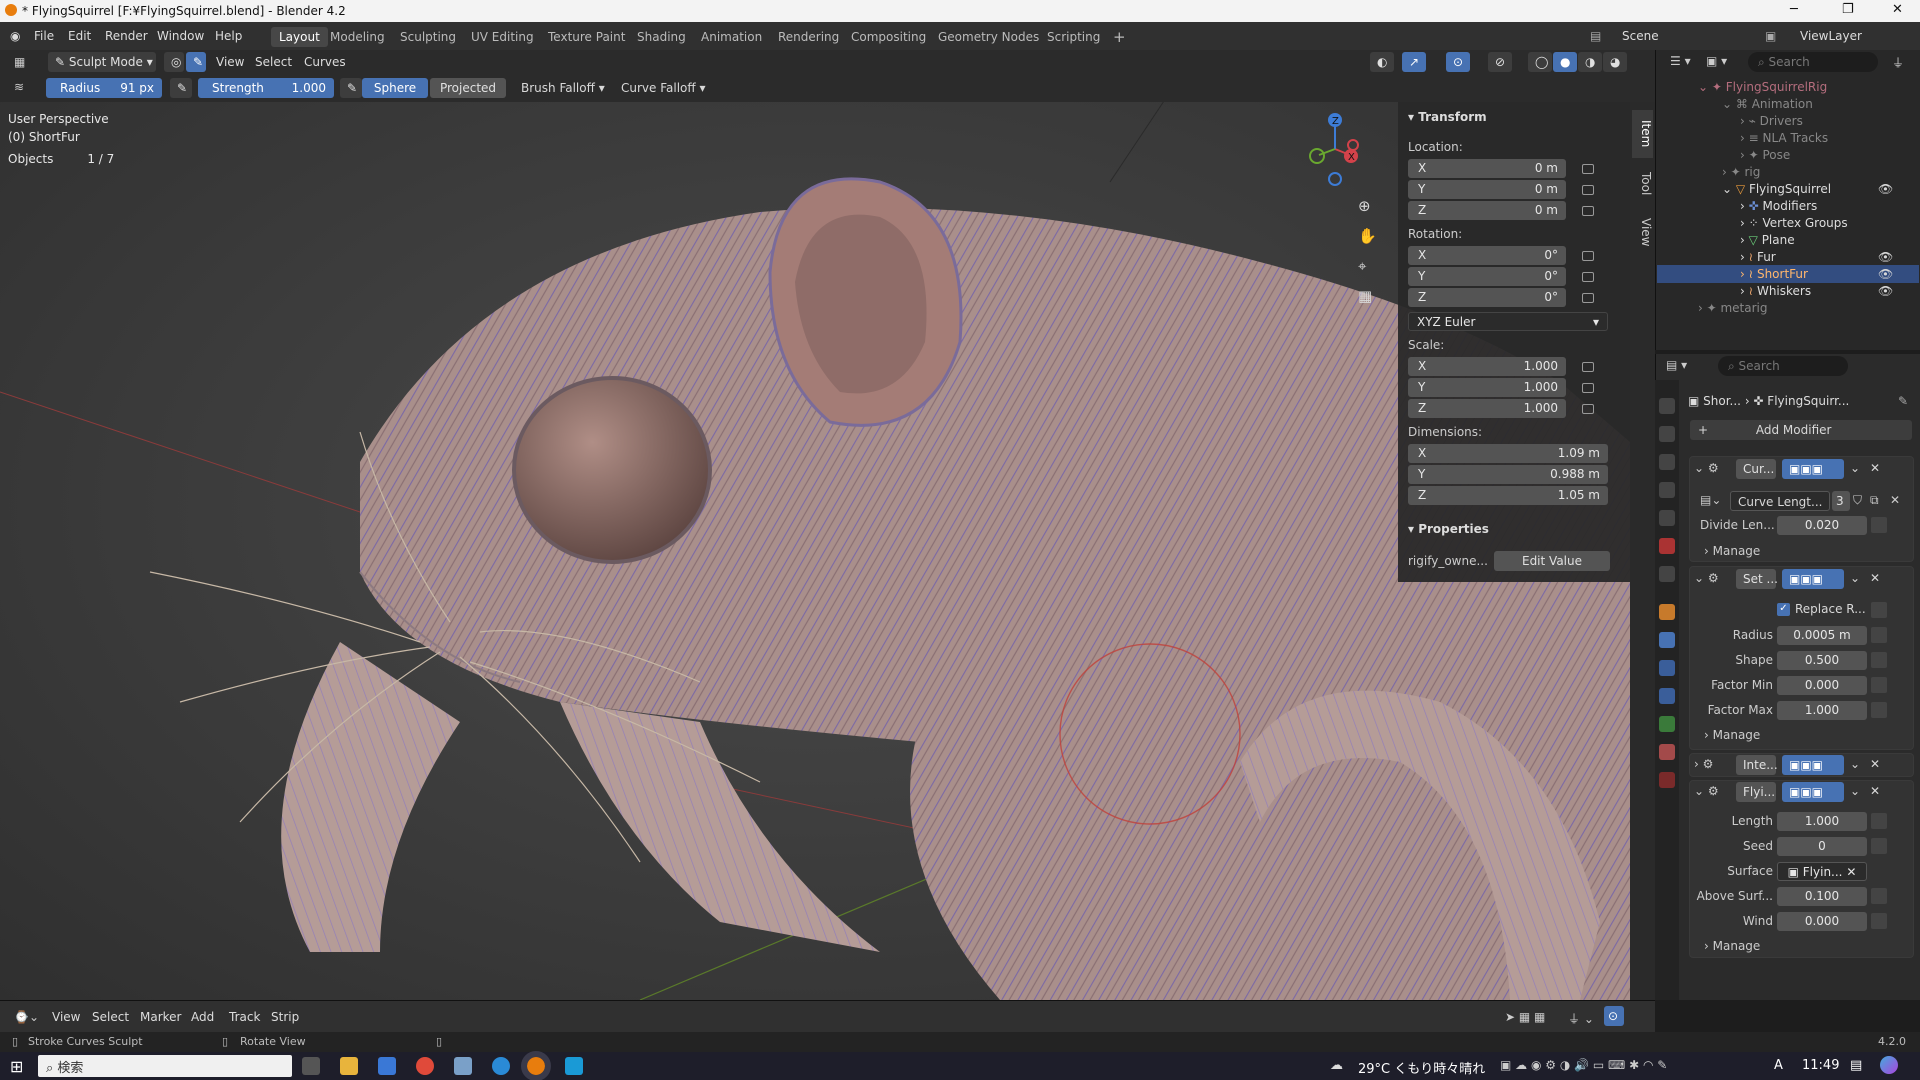 The width and height of the screenshot is (1920, 1080). I want to click on weather-text: 29°C くもり時々晴れ, so click(1421, 1067).